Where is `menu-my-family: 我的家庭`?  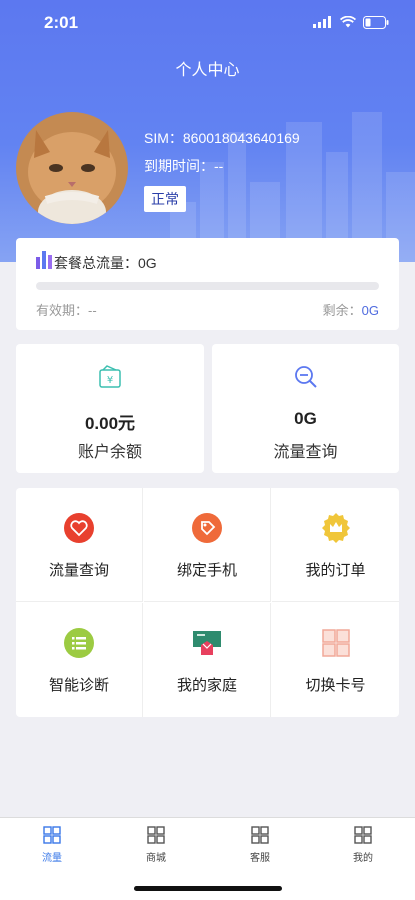
menu-my-family: 我的家庭 is located at coordinates (207, 660).